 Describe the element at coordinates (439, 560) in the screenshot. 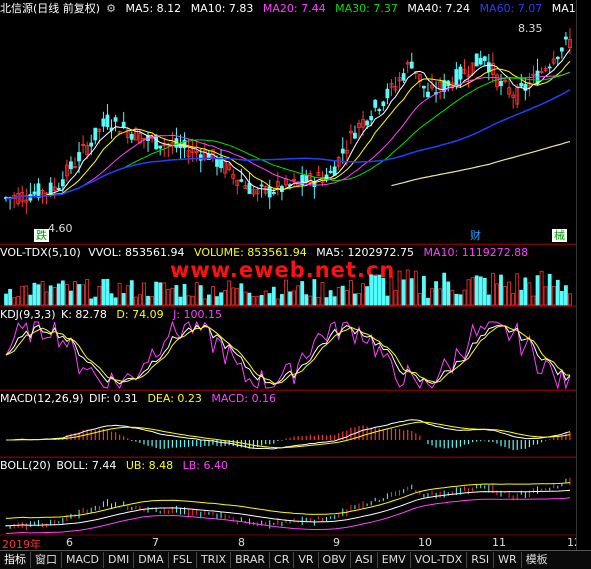

I see `tab-vol-tdx: VOL-TDX` at that location.